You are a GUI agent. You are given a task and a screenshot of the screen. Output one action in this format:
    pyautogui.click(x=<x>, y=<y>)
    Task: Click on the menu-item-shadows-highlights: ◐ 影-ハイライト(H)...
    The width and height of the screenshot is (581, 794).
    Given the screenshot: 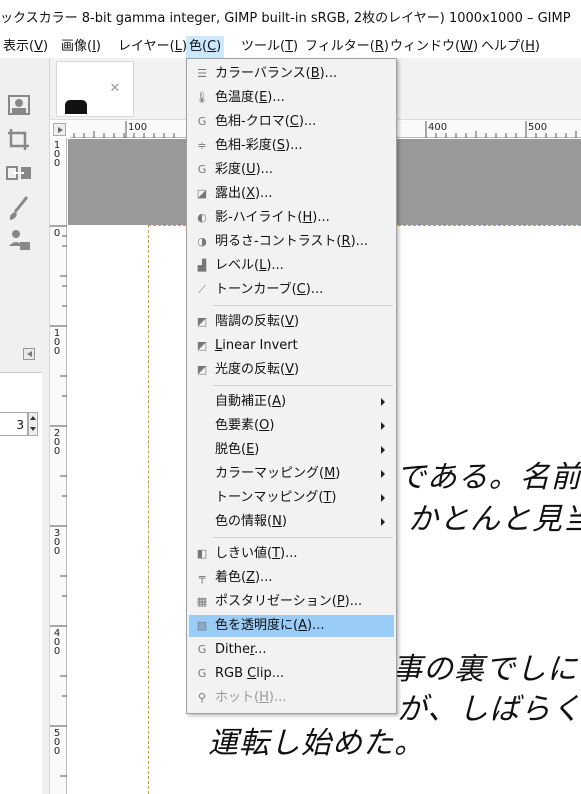 What is the action you would take?
    pyautogui.click(x=291, y=218)
    